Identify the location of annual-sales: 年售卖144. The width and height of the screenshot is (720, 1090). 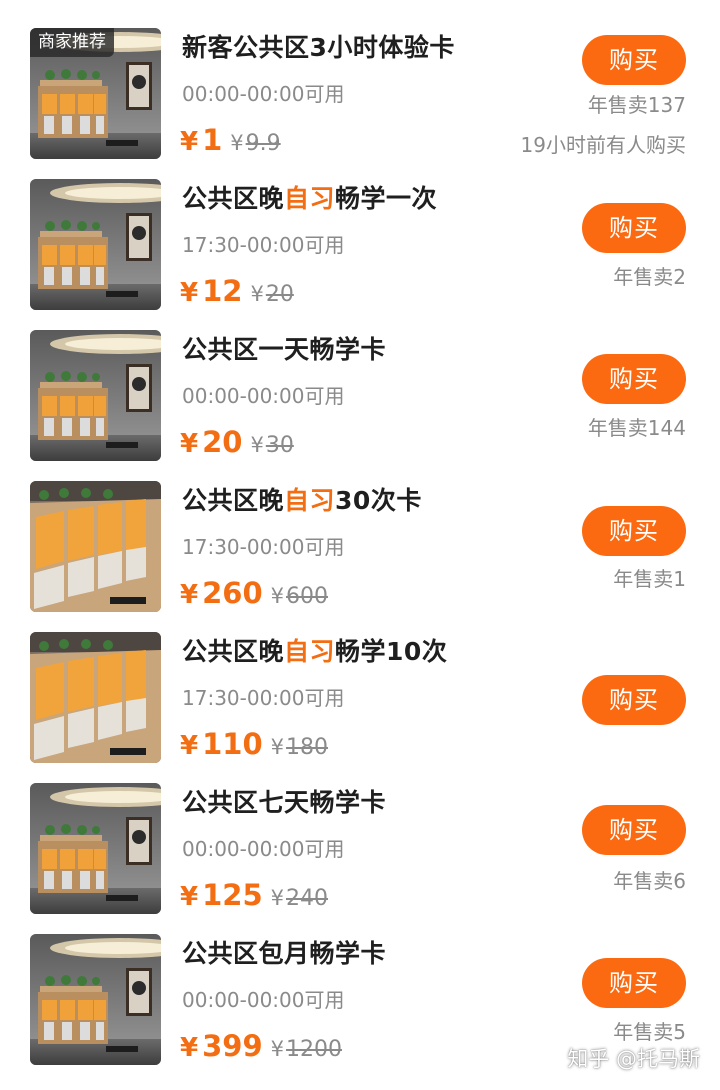
(636, 428).